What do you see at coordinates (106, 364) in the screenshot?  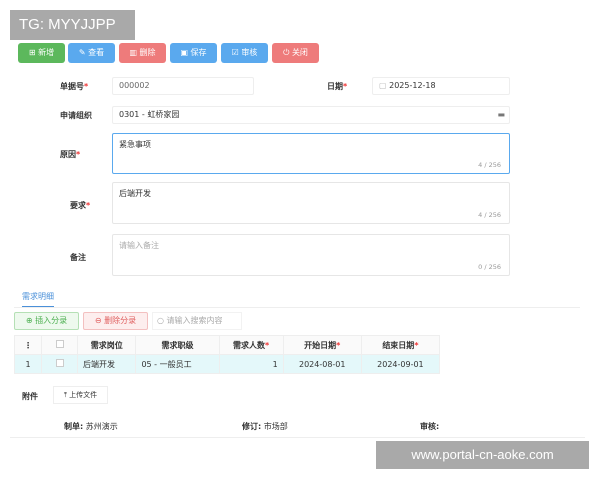 I see `cell-position: 后端开发` at bounding box center [106, 364].